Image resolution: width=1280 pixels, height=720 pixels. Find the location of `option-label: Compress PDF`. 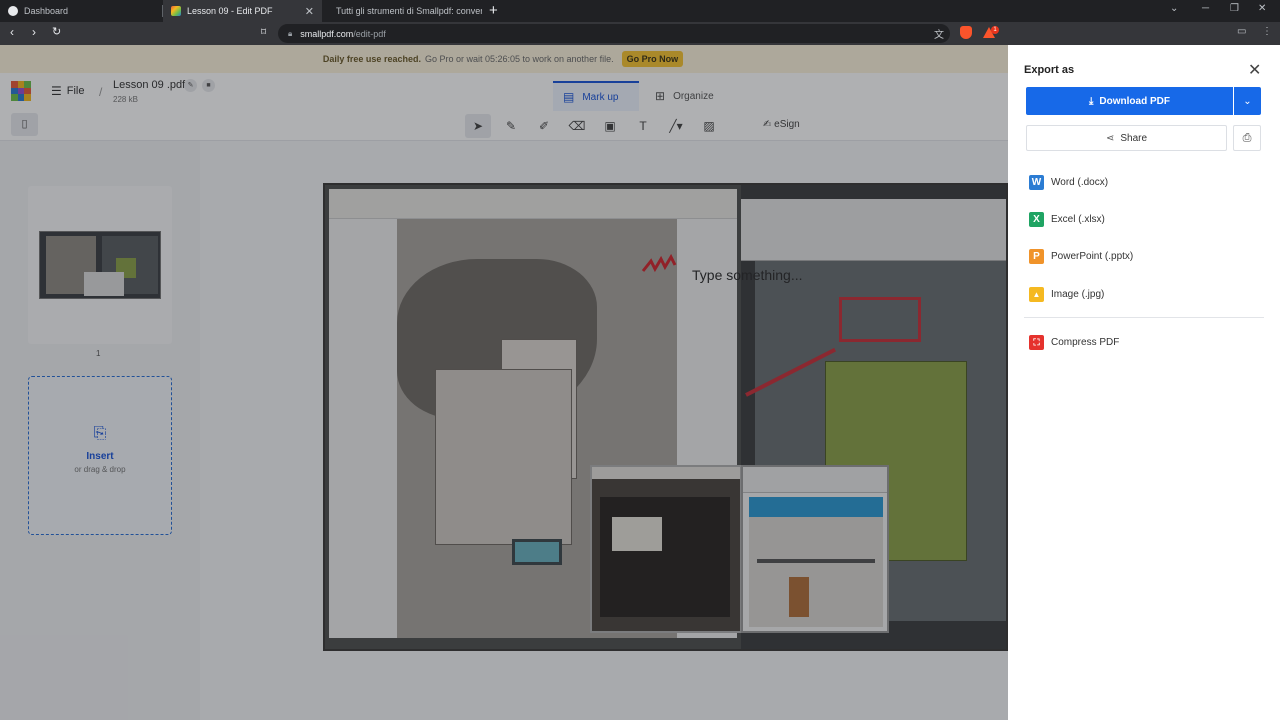

option-label: Compress PDF is located at coordinates (1085, 342).